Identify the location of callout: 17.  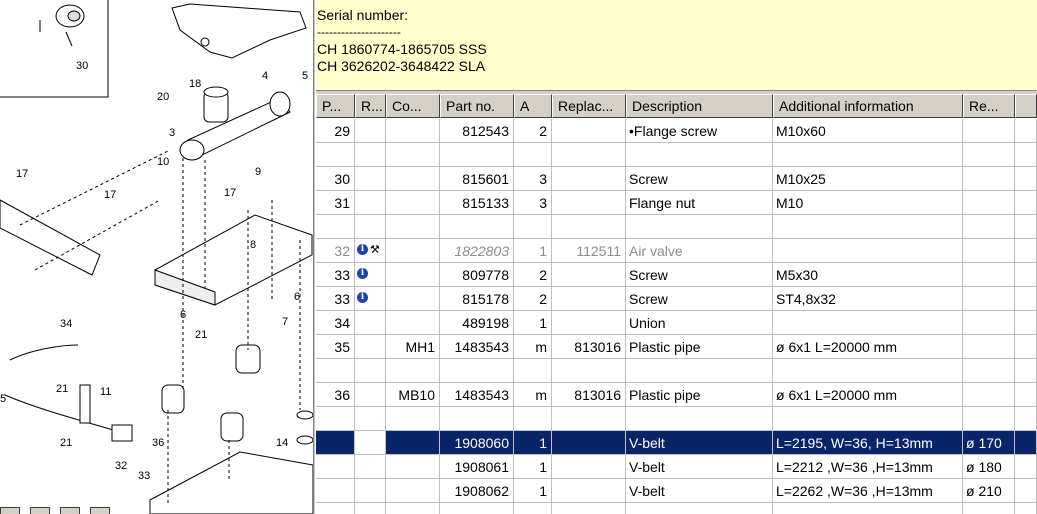
(22, 174).